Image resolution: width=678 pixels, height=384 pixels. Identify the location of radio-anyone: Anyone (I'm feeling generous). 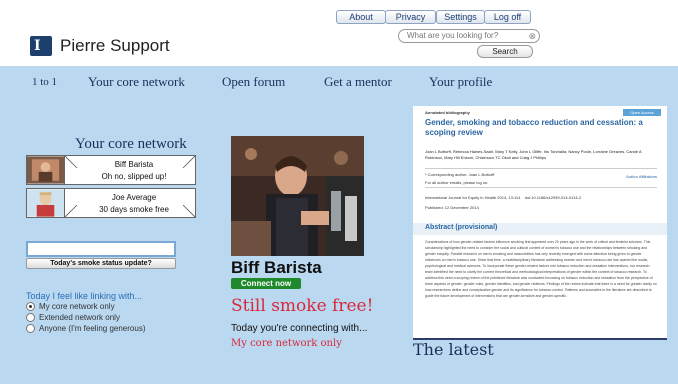
(86, 329).